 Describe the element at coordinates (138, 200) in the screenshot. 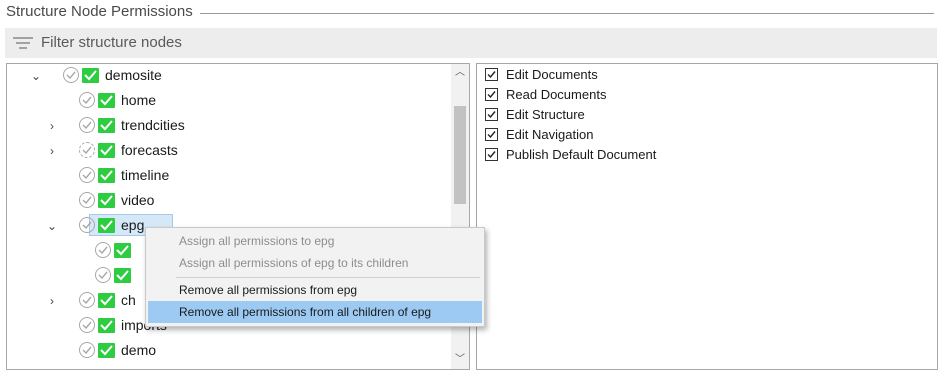

I see `tree-node-label: video` at that location.